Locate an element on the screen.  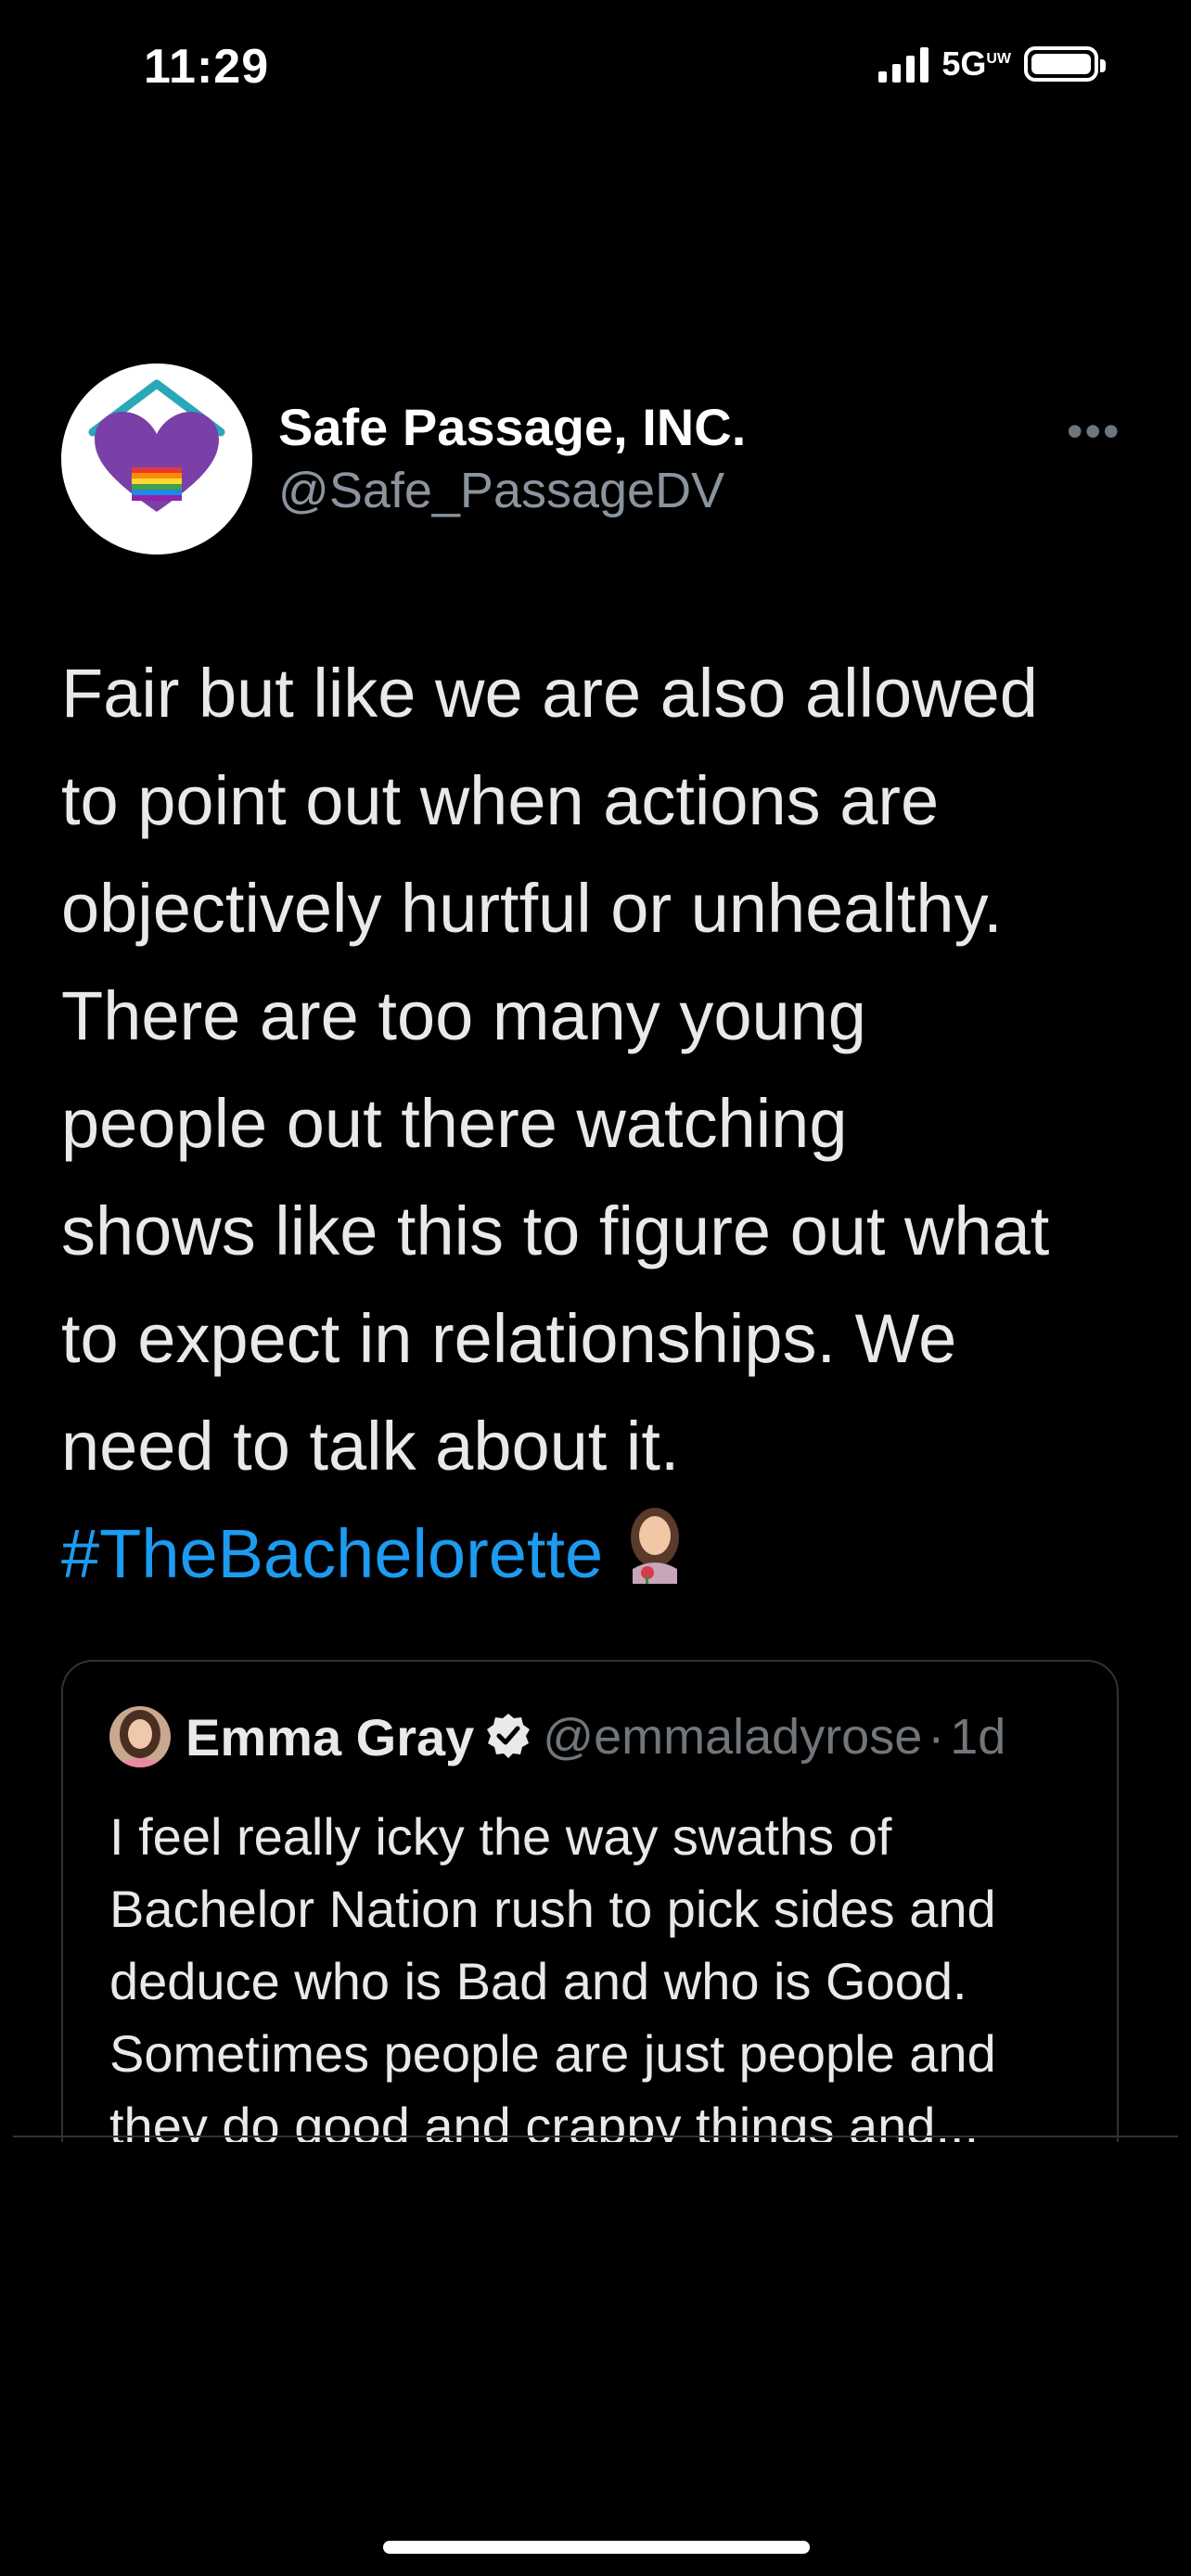
quoted-author-avatar is located at coordinates (140, 1736).